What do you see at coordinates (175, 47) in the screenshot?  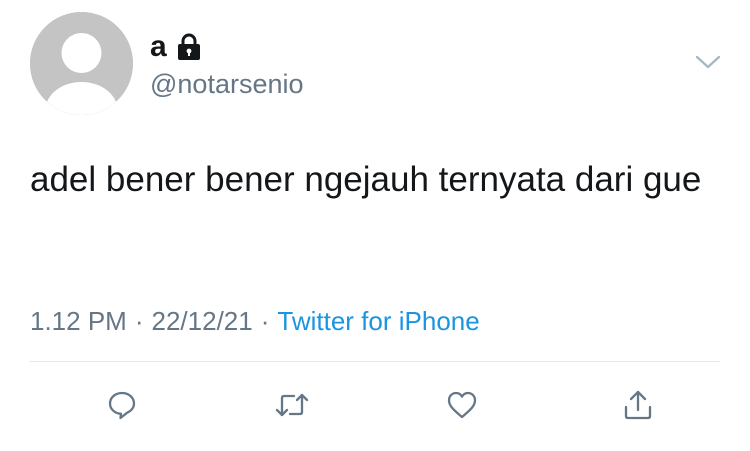 I see `user-name-row: a` at bounding box center [175, 47].